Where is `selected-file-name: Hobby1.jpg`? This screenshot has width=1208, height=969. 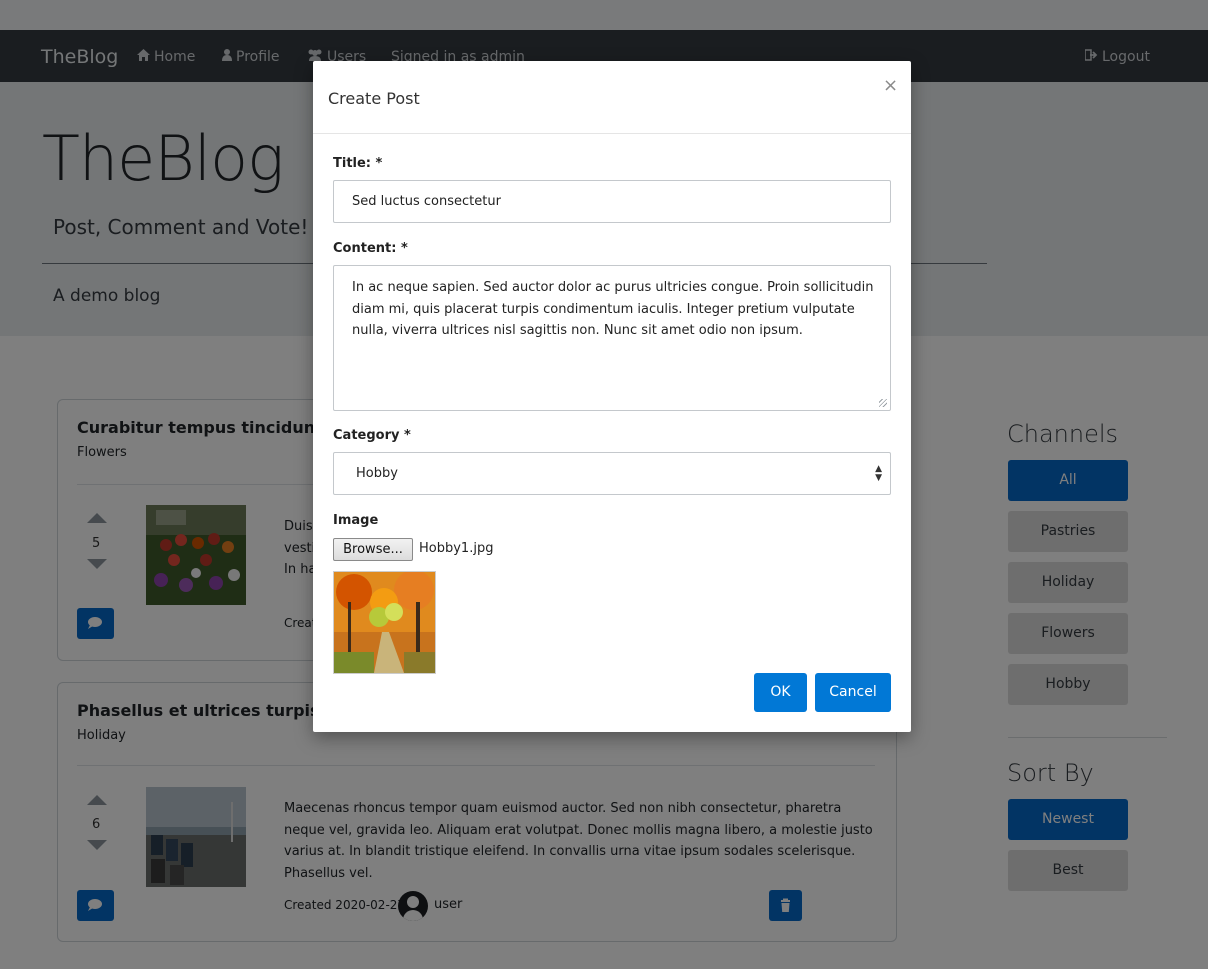 selected-file-name: Hobby1.jpg is located at coordinates (456, 548).